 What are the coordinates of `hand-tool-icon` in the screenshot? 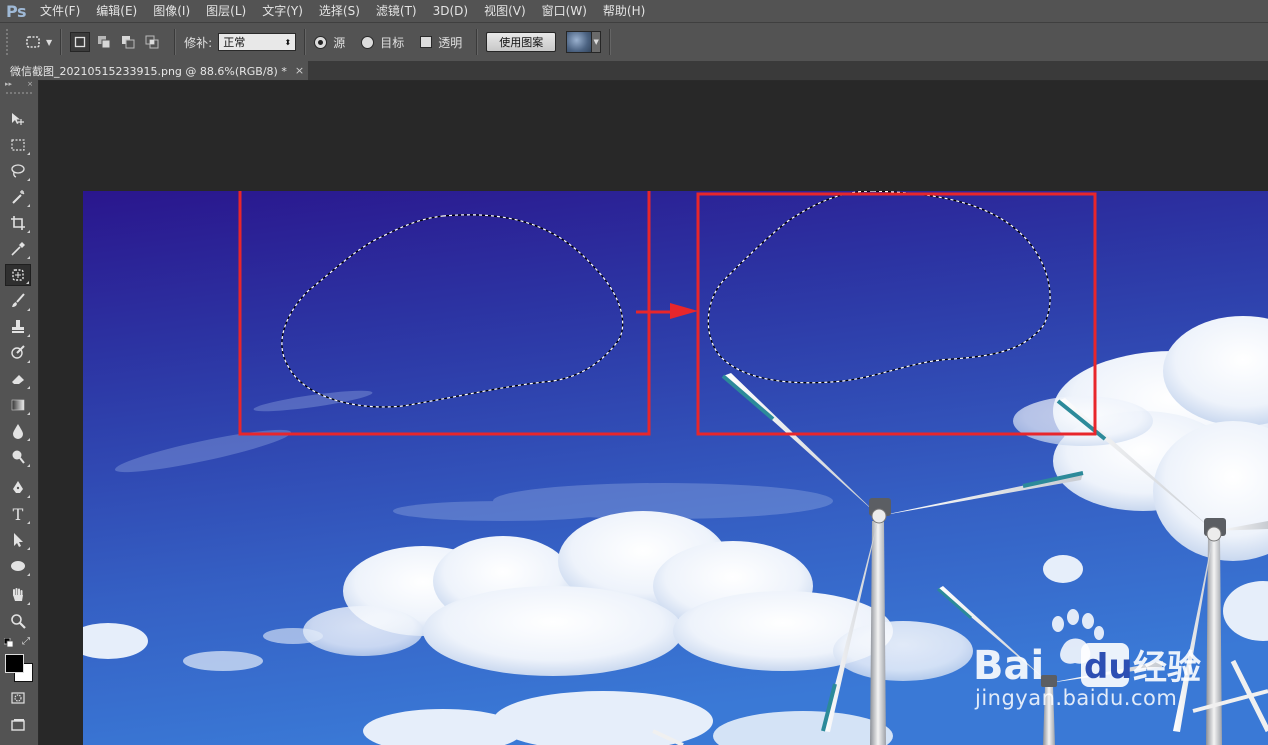 It's located at (18, 595).